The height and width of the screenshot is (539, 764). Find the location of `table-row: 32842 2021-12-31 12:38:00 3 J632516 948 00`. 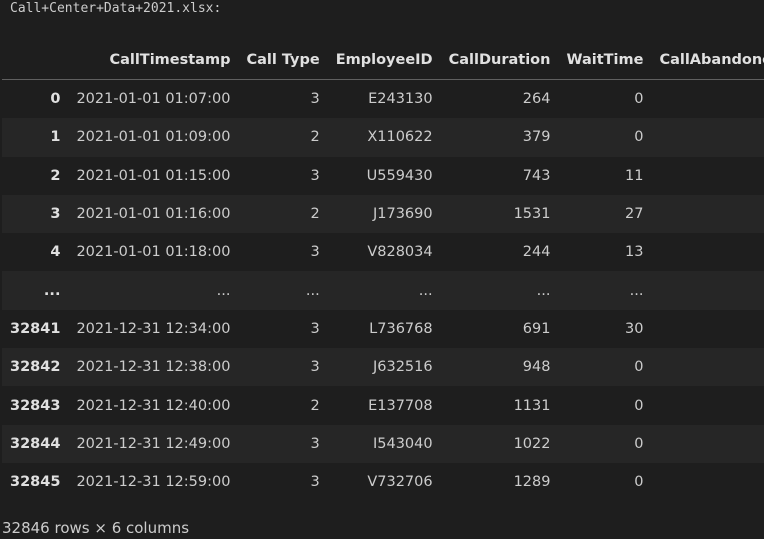

table-row: 32842 2021-12-31 12:38:00 3 J632516 948 00 is located at coordinates (383, 367).